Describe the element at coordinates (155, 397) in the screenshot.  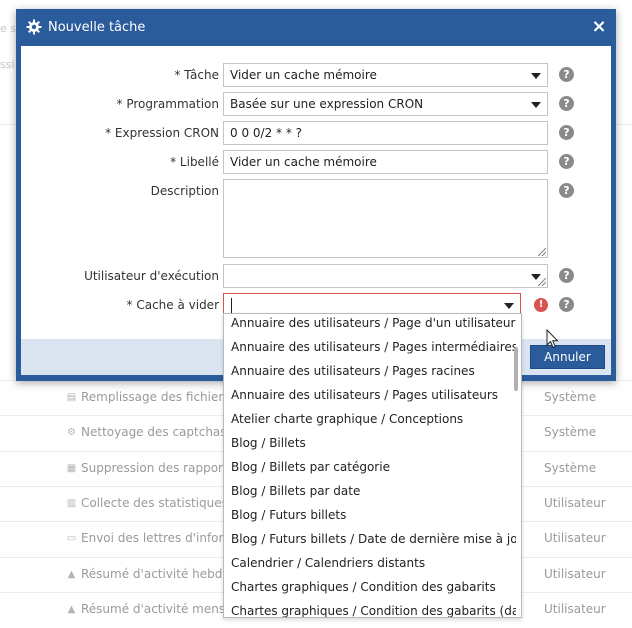
I see `task-name: Remplissage des fichiers` at that location.